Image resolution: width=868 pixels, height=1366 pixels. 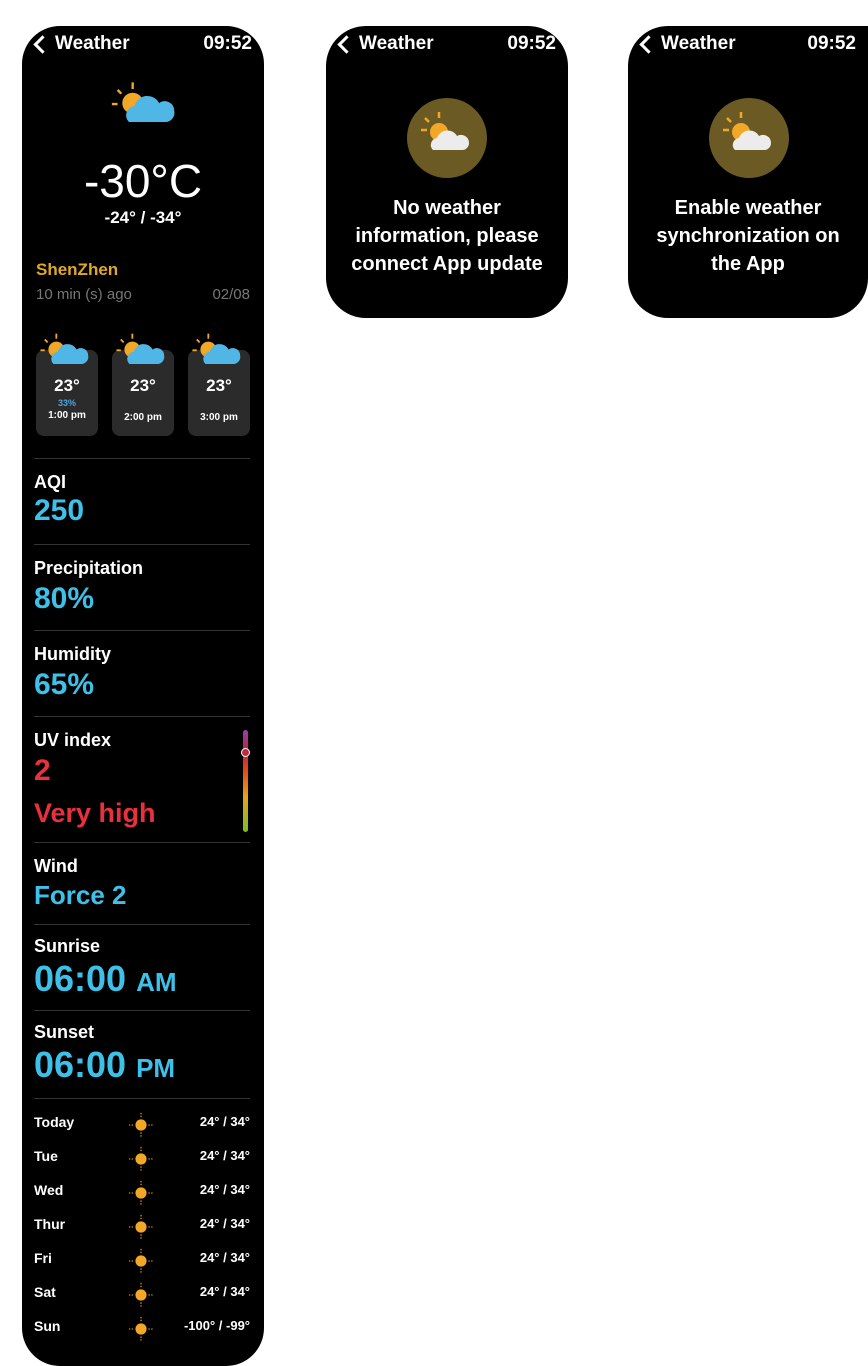 I want to click on day-name: Fri, so click(x=43, y=1258).